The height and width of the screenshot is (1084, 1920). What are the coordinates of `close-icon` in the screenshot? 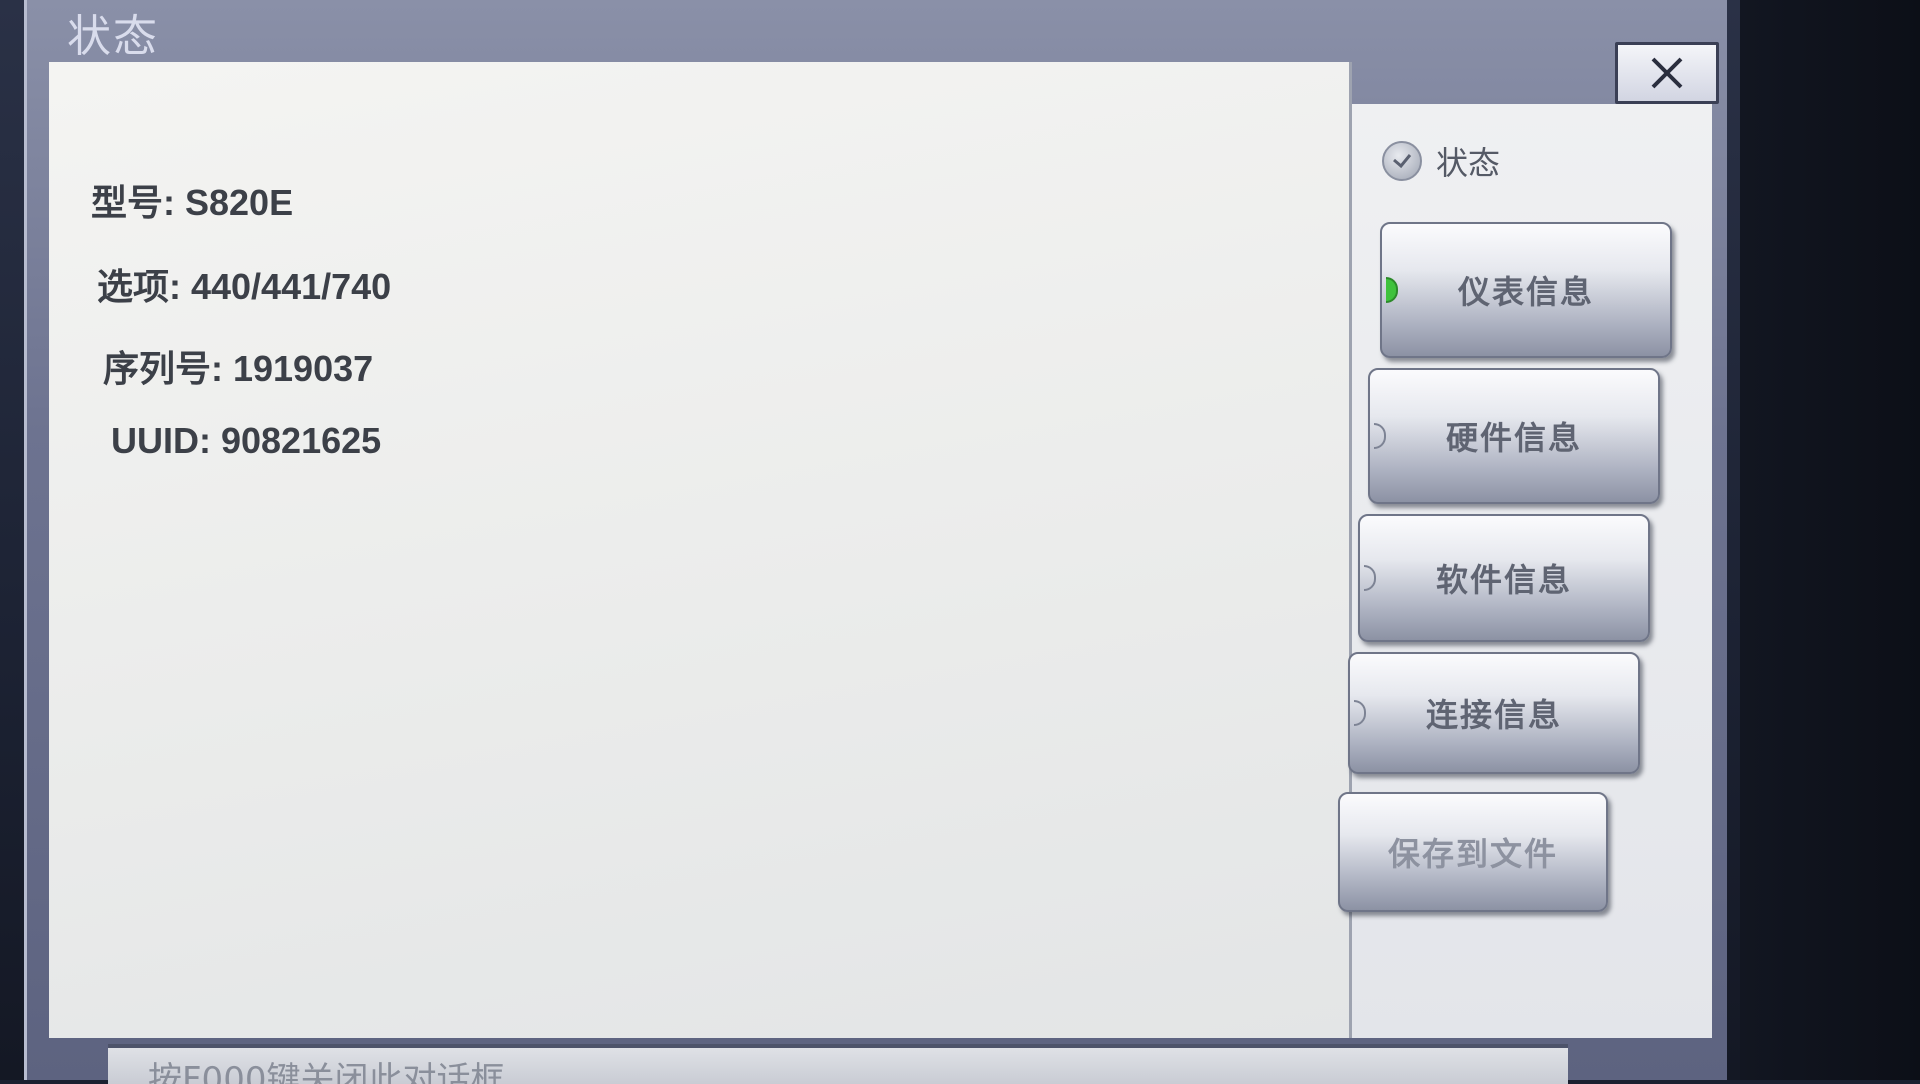 It's located at (1667, 73).